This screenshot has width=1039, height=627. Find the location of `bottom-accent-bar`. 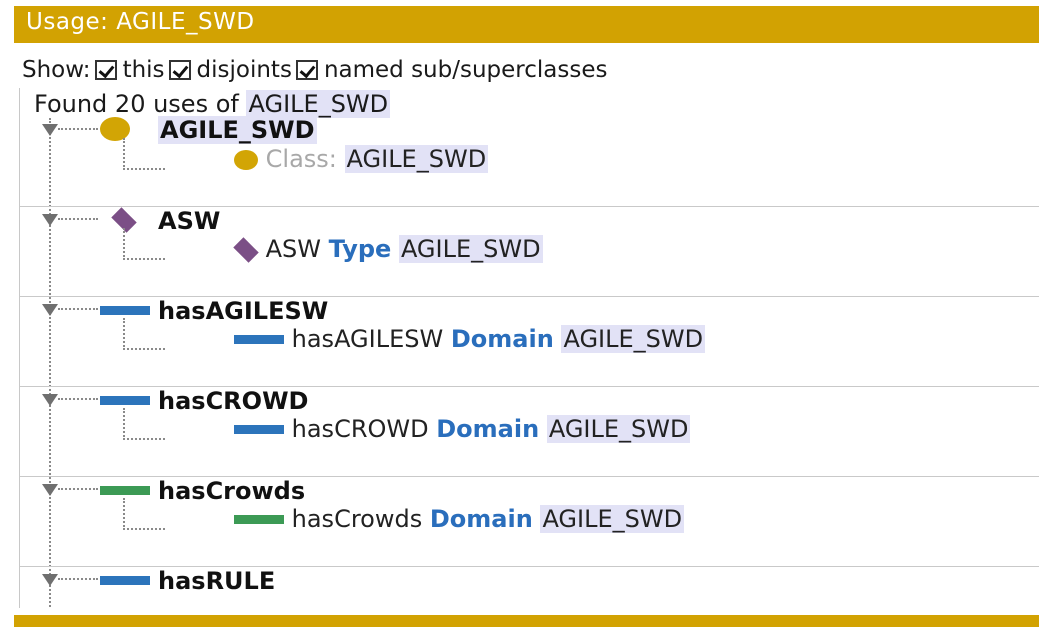

bottom-accent-bar is located at coordinates (526, 621).